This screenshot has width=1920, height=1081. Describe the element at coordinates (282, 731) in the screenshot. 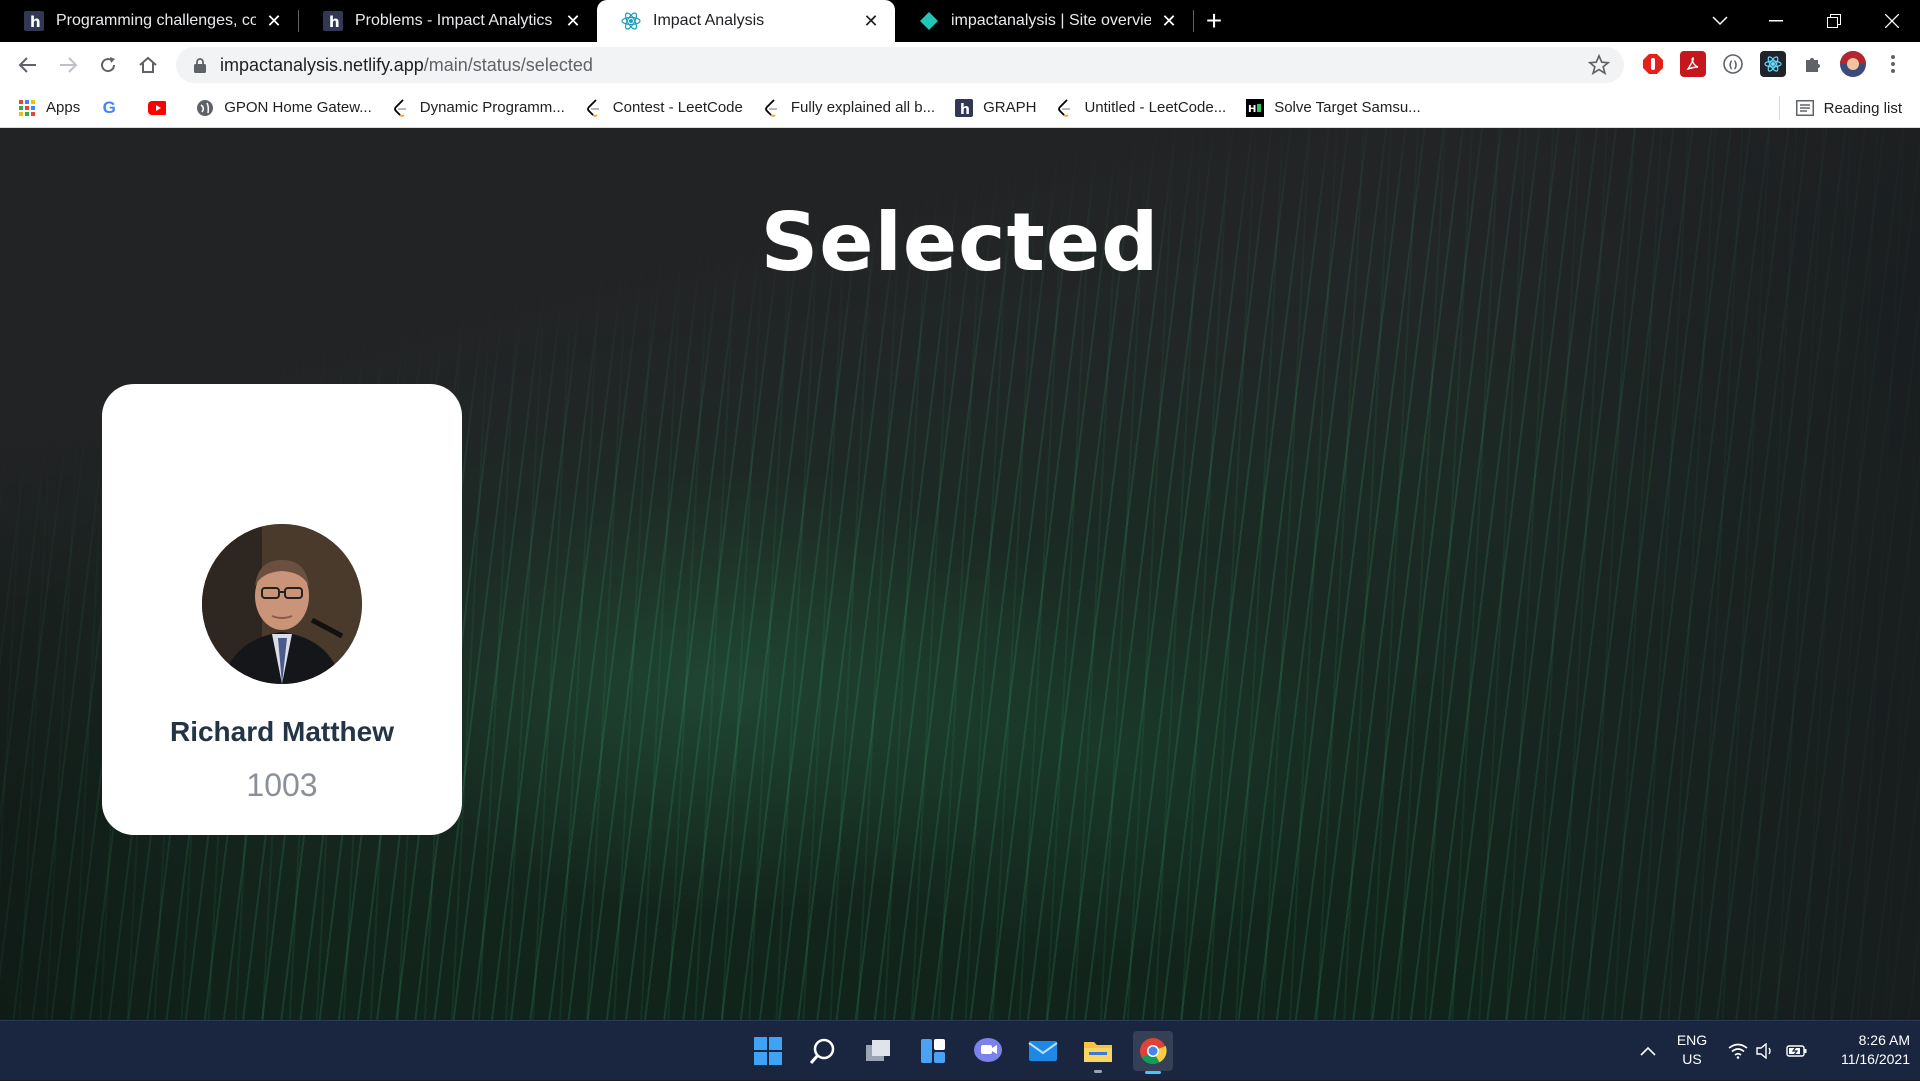

I see `candidate-name: Richard Matthew` at that location.